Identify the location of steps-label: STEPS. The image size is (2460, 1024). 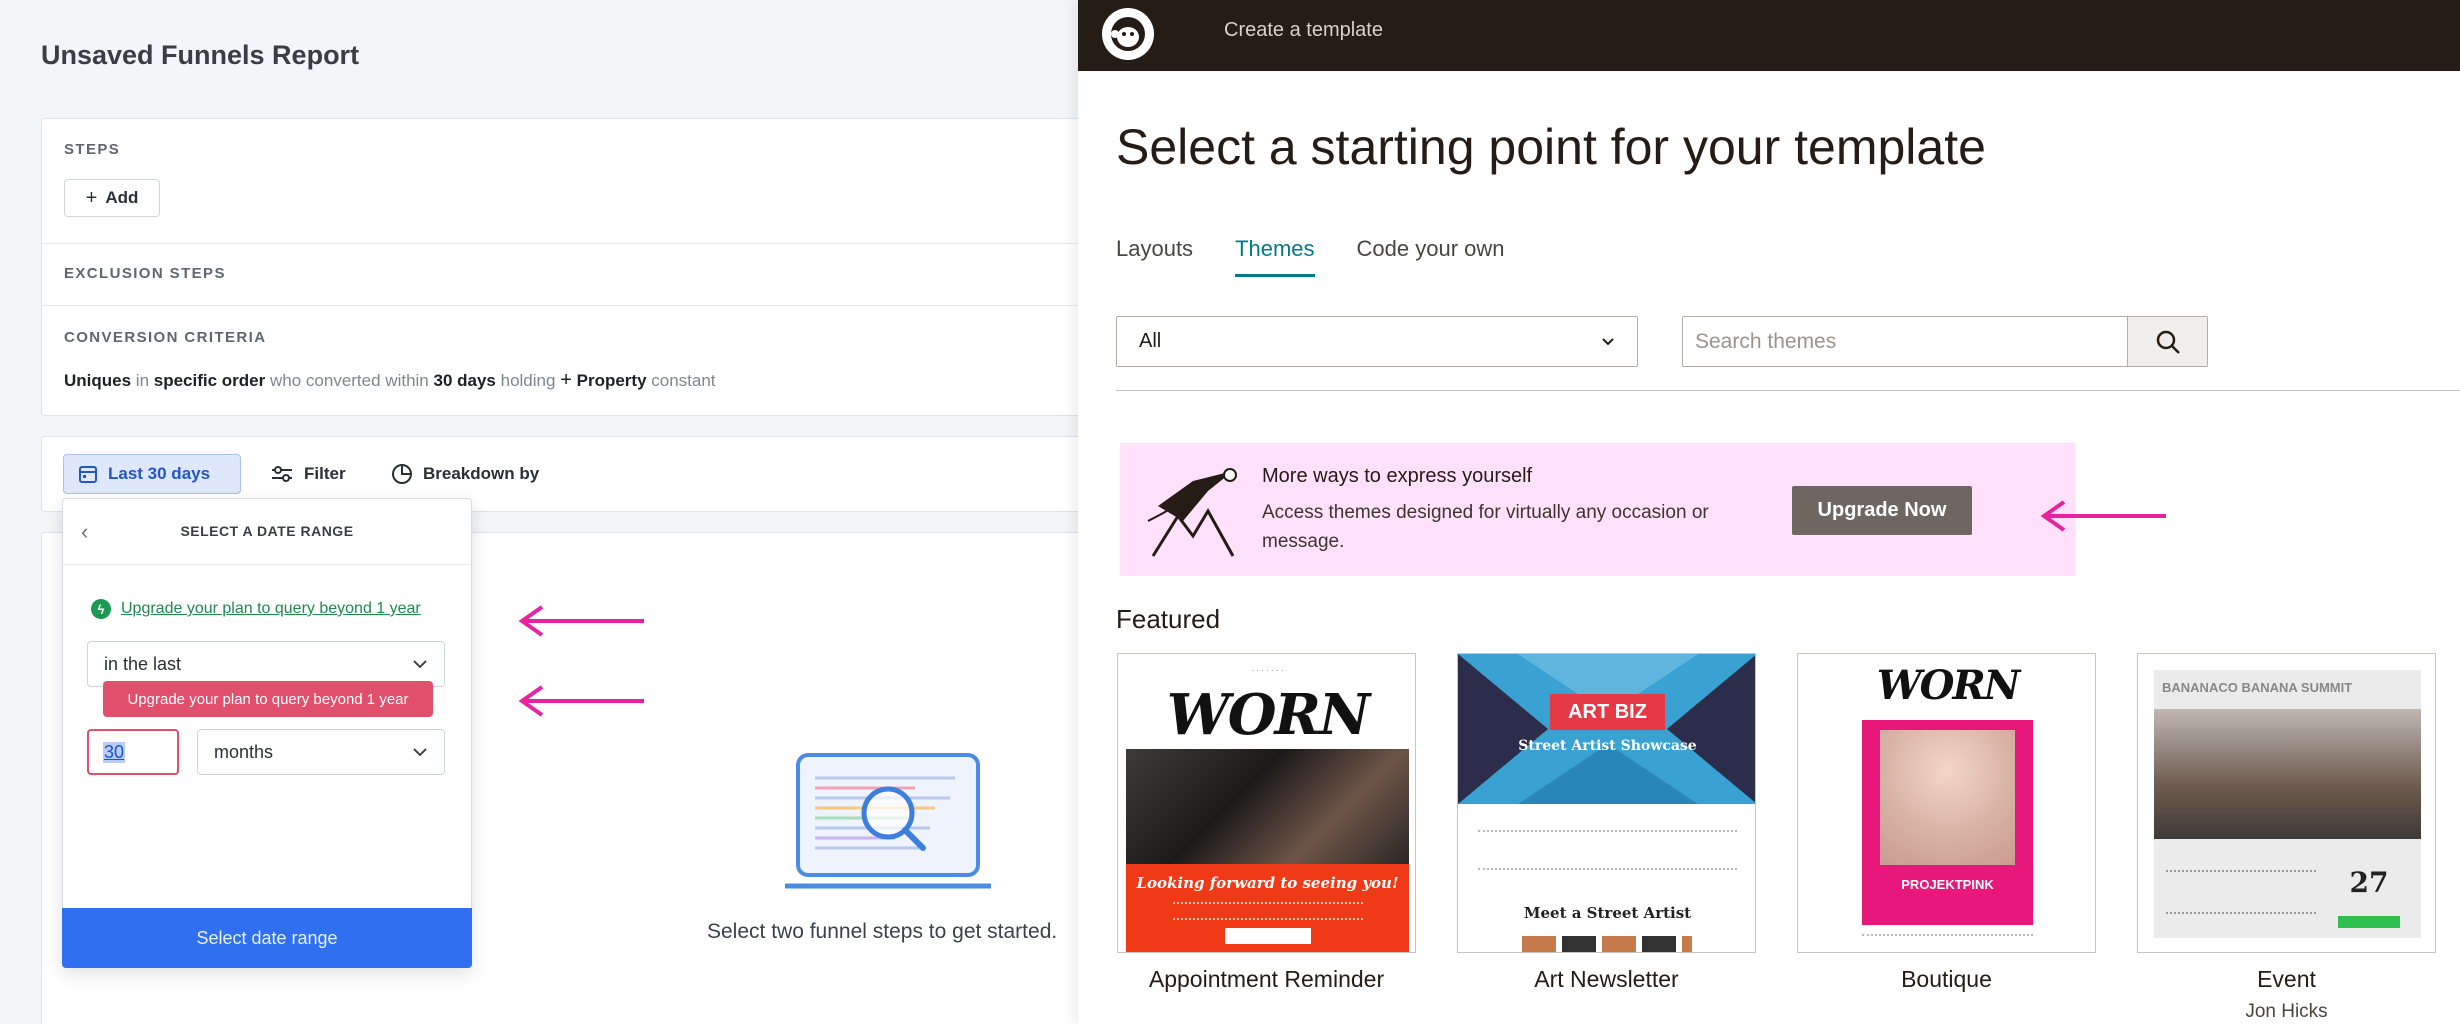
(92, 149).